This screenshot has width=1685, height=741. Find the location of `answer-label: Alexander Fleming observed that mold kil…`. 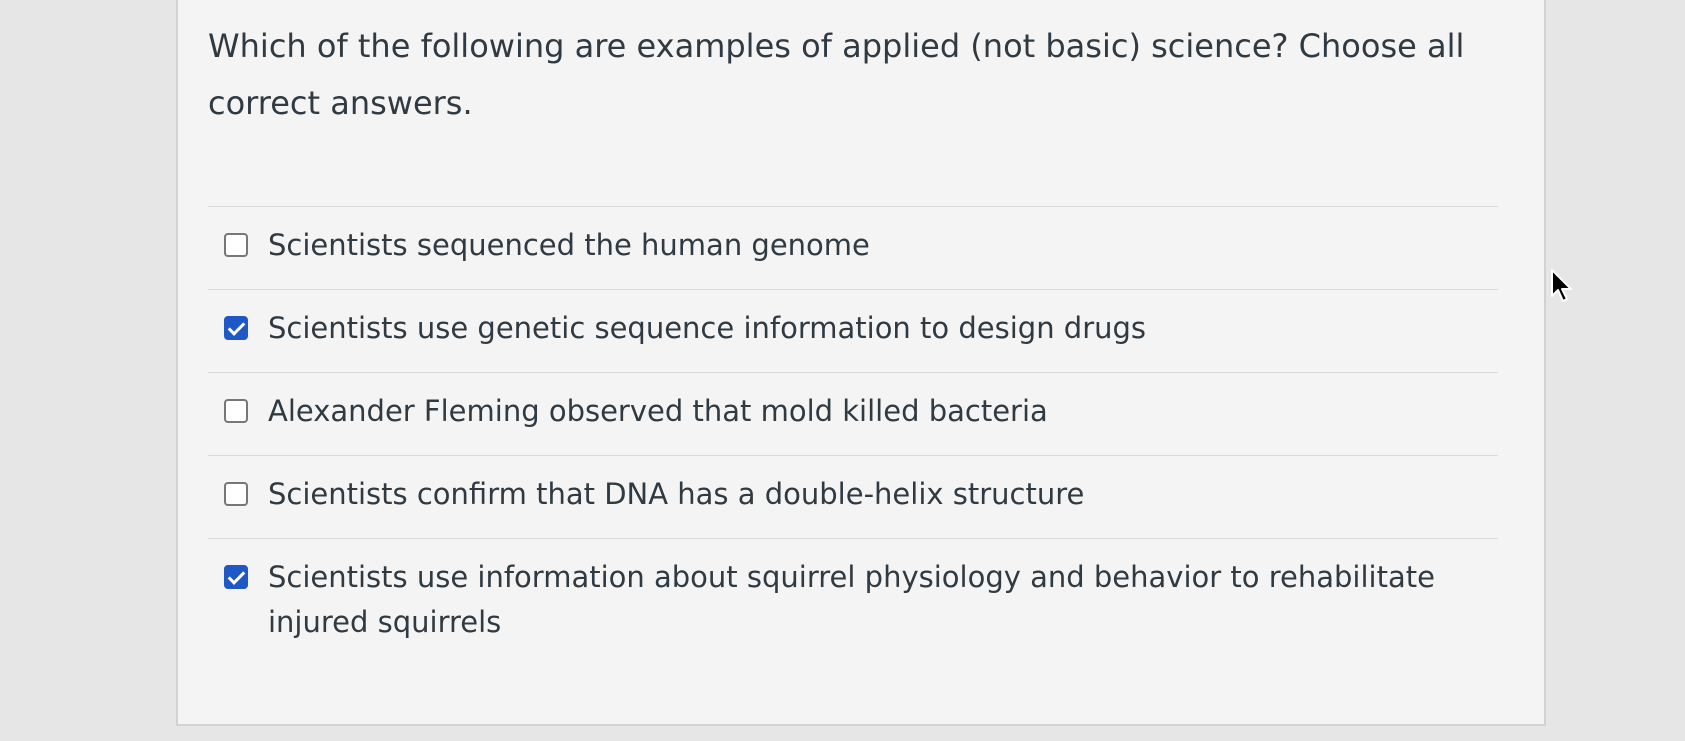

answer-label: Alexander Fleming observed that mold kil… is located at coordinates (658, 411).